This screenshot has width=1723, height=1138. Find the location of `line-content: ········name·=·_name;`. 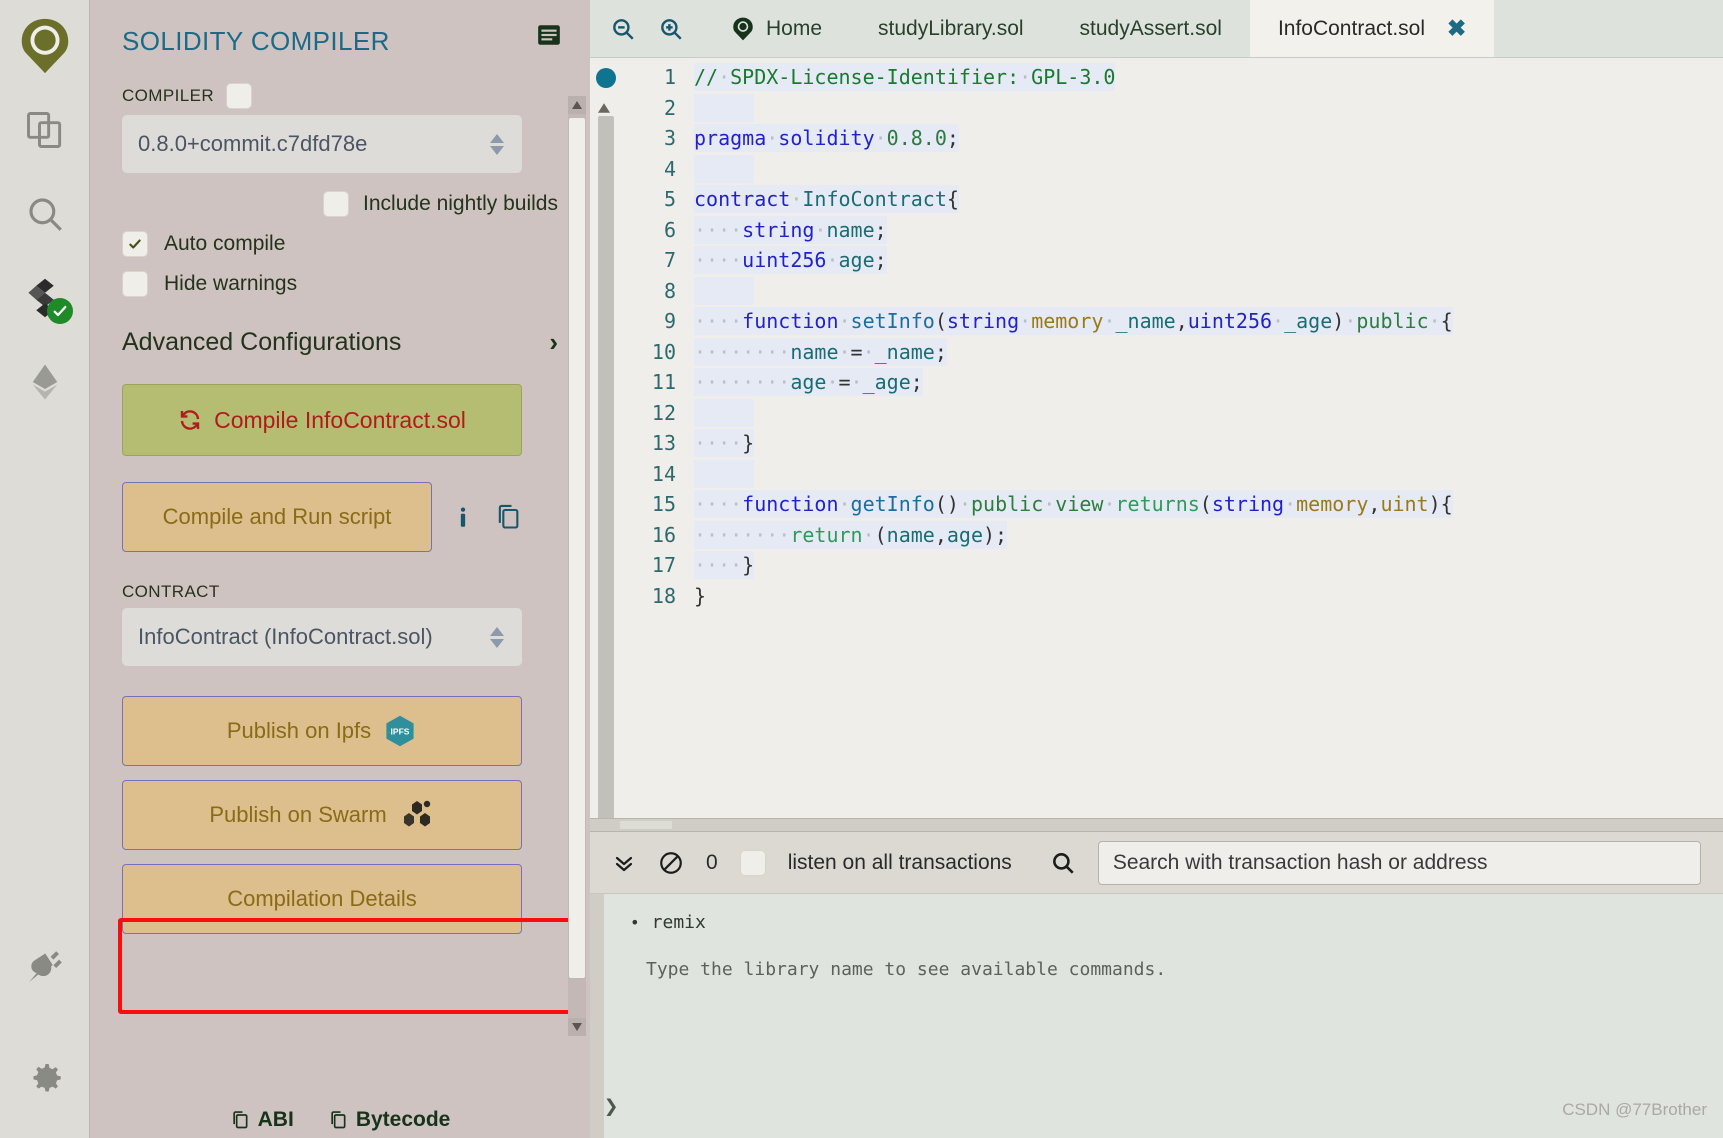

line-content: ········name·=·_name; is located at coordinates (820, 351).